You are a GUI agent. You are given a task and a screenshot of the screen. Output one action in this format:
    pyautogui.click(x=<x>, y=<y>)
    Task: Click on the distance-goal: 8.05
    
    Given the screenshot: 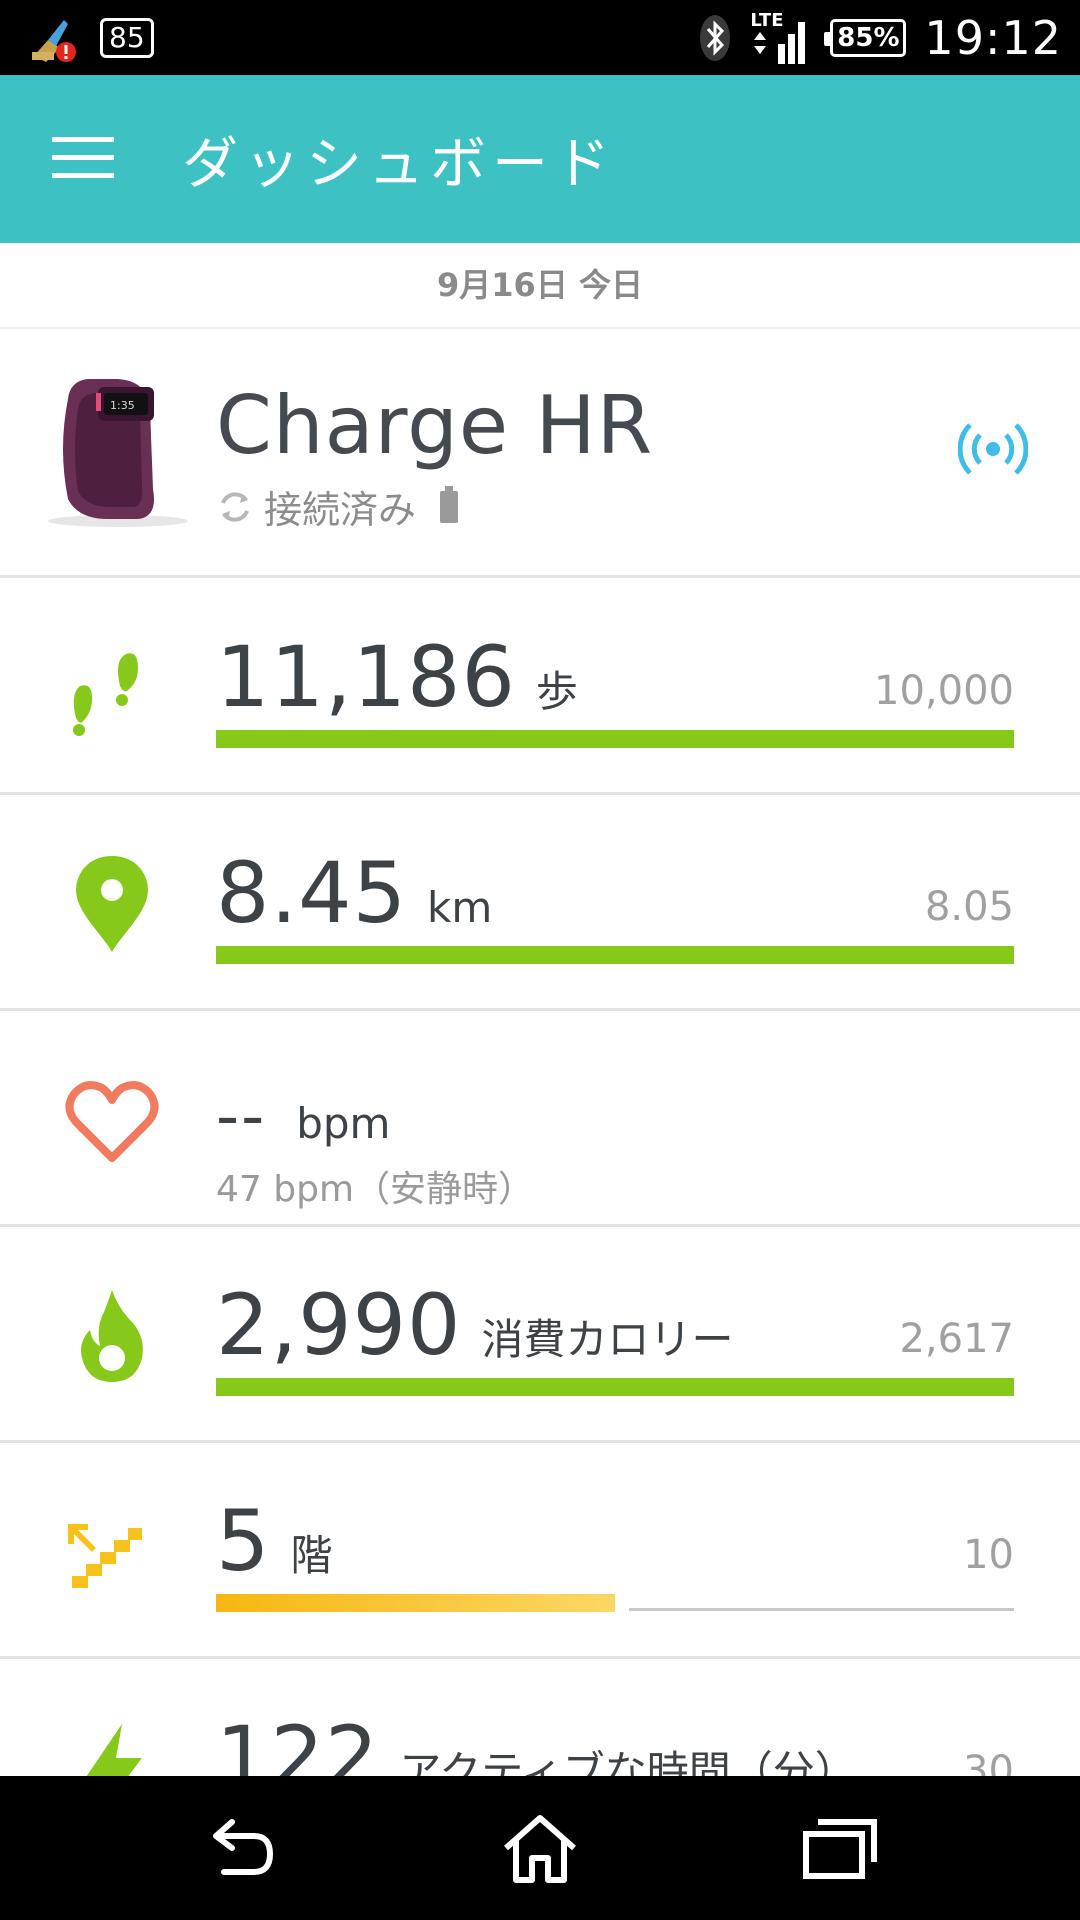 What is the action you would take?
    pyautogui.click(x=969, y=907)
    